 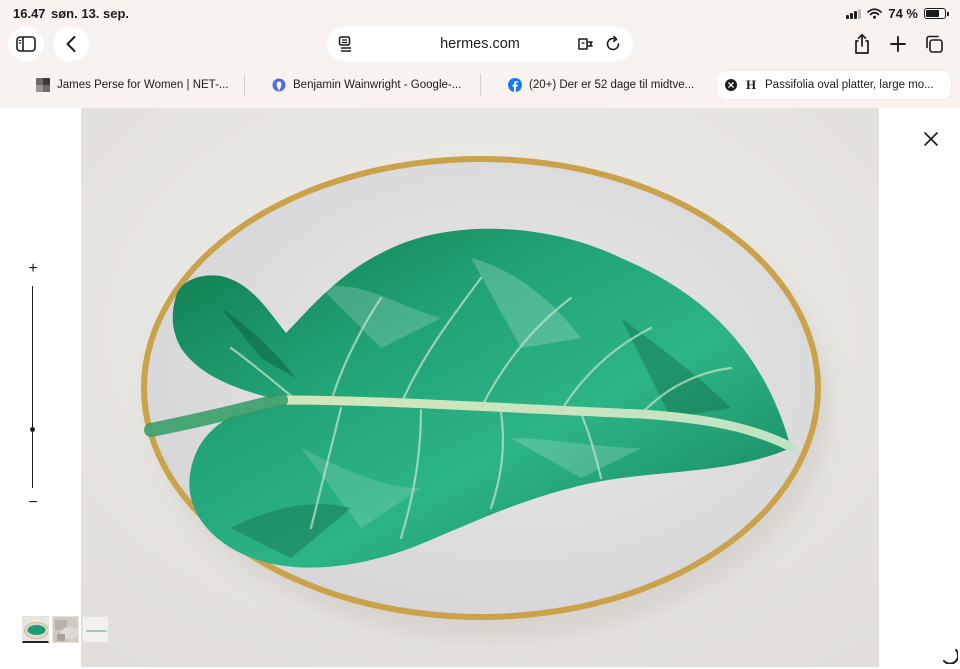 I want to click on battery-percent: 74 %, so click(x=903, y=13).